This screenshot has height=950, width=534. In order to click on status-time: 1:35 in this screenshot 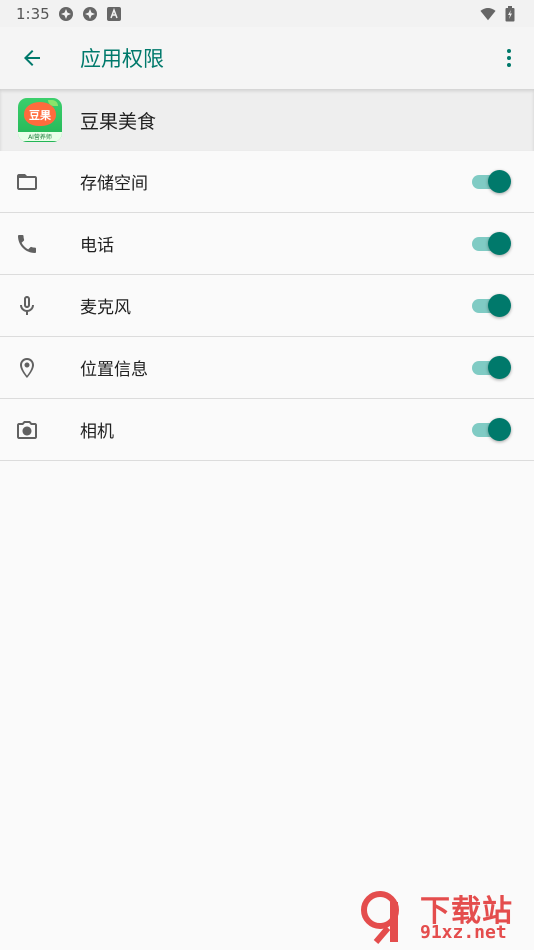, I will do `click(33, 13)`.